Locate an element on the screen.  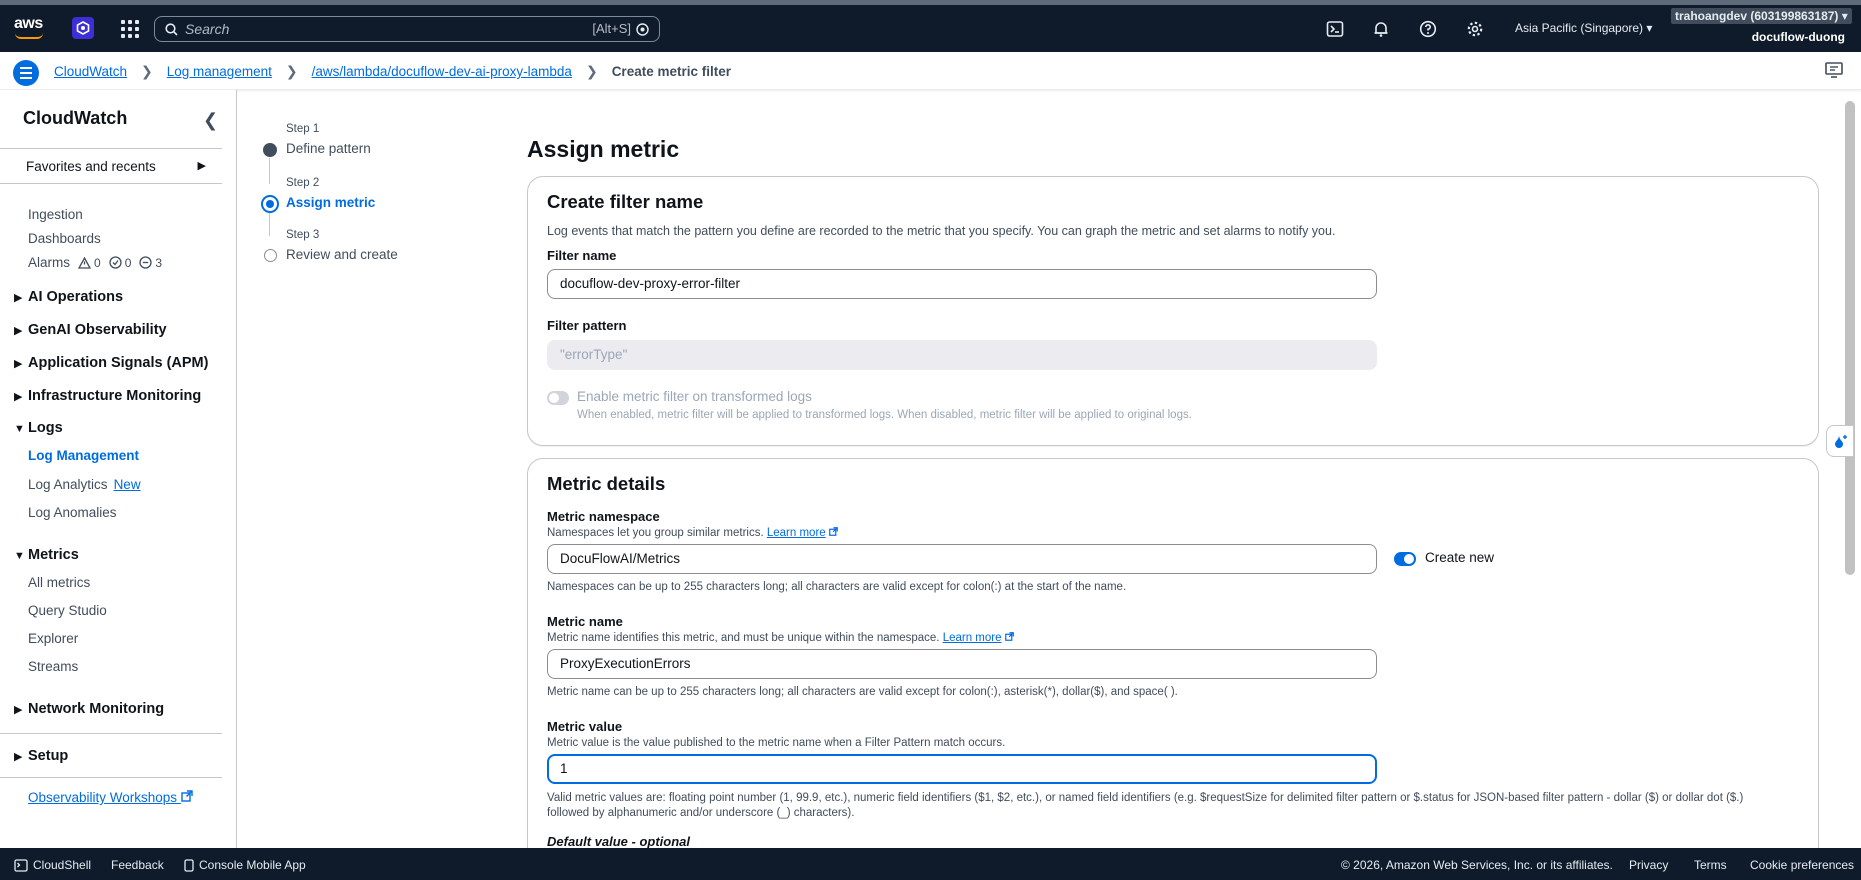
footer-cloudshell: CloudShell is located at coordinates (52, 865).